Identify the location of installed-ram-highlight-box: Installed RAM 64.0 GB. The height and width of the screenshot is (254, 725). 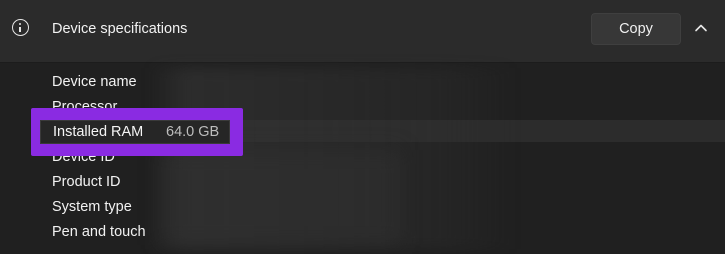
(137, 132).